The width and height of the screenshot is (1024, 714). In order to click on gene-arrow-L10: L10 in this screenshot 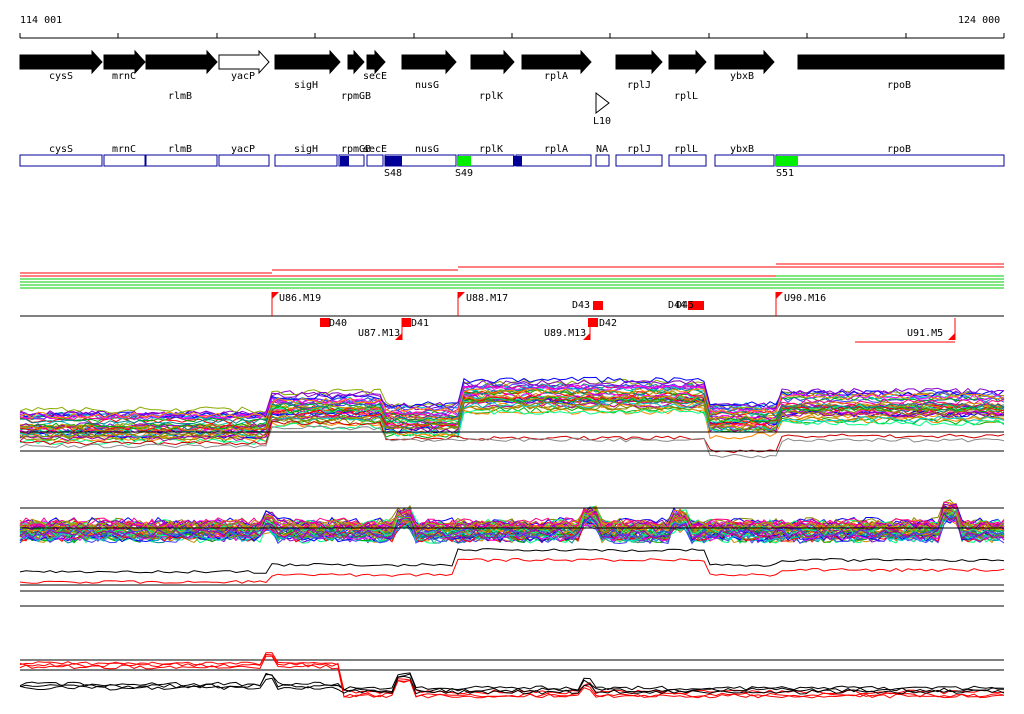, I will do `click(602, 109)`.